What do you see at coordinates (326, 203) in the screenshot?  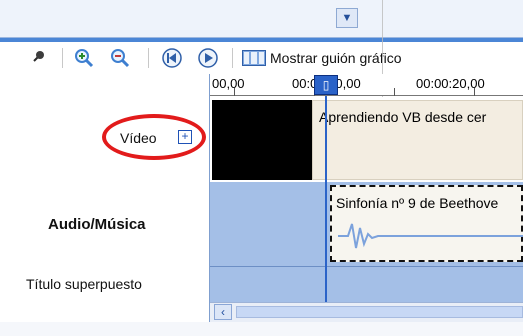 I see `playhead-line` at bounding box center [326, 203].